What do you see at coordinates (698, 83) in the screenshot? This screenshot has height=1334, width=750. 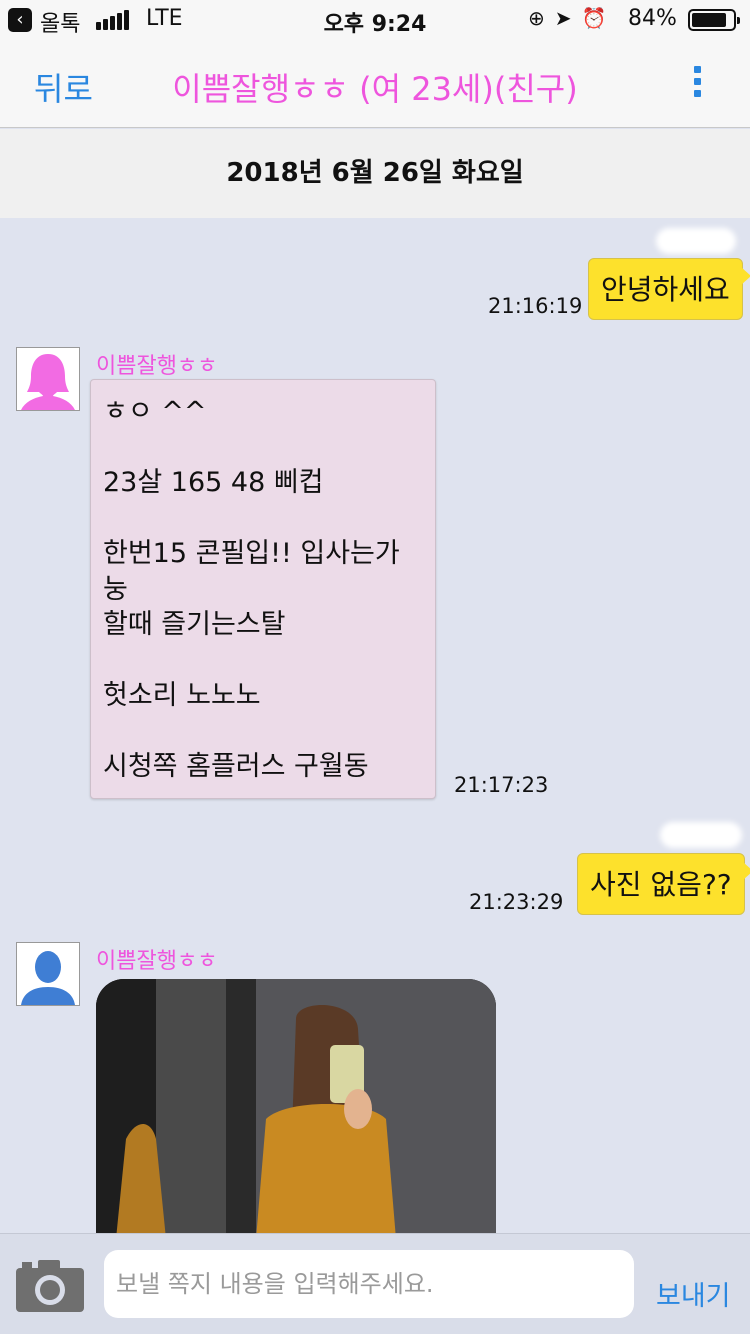 I see `more-vertical-icon` at bounding box center [698, 83].